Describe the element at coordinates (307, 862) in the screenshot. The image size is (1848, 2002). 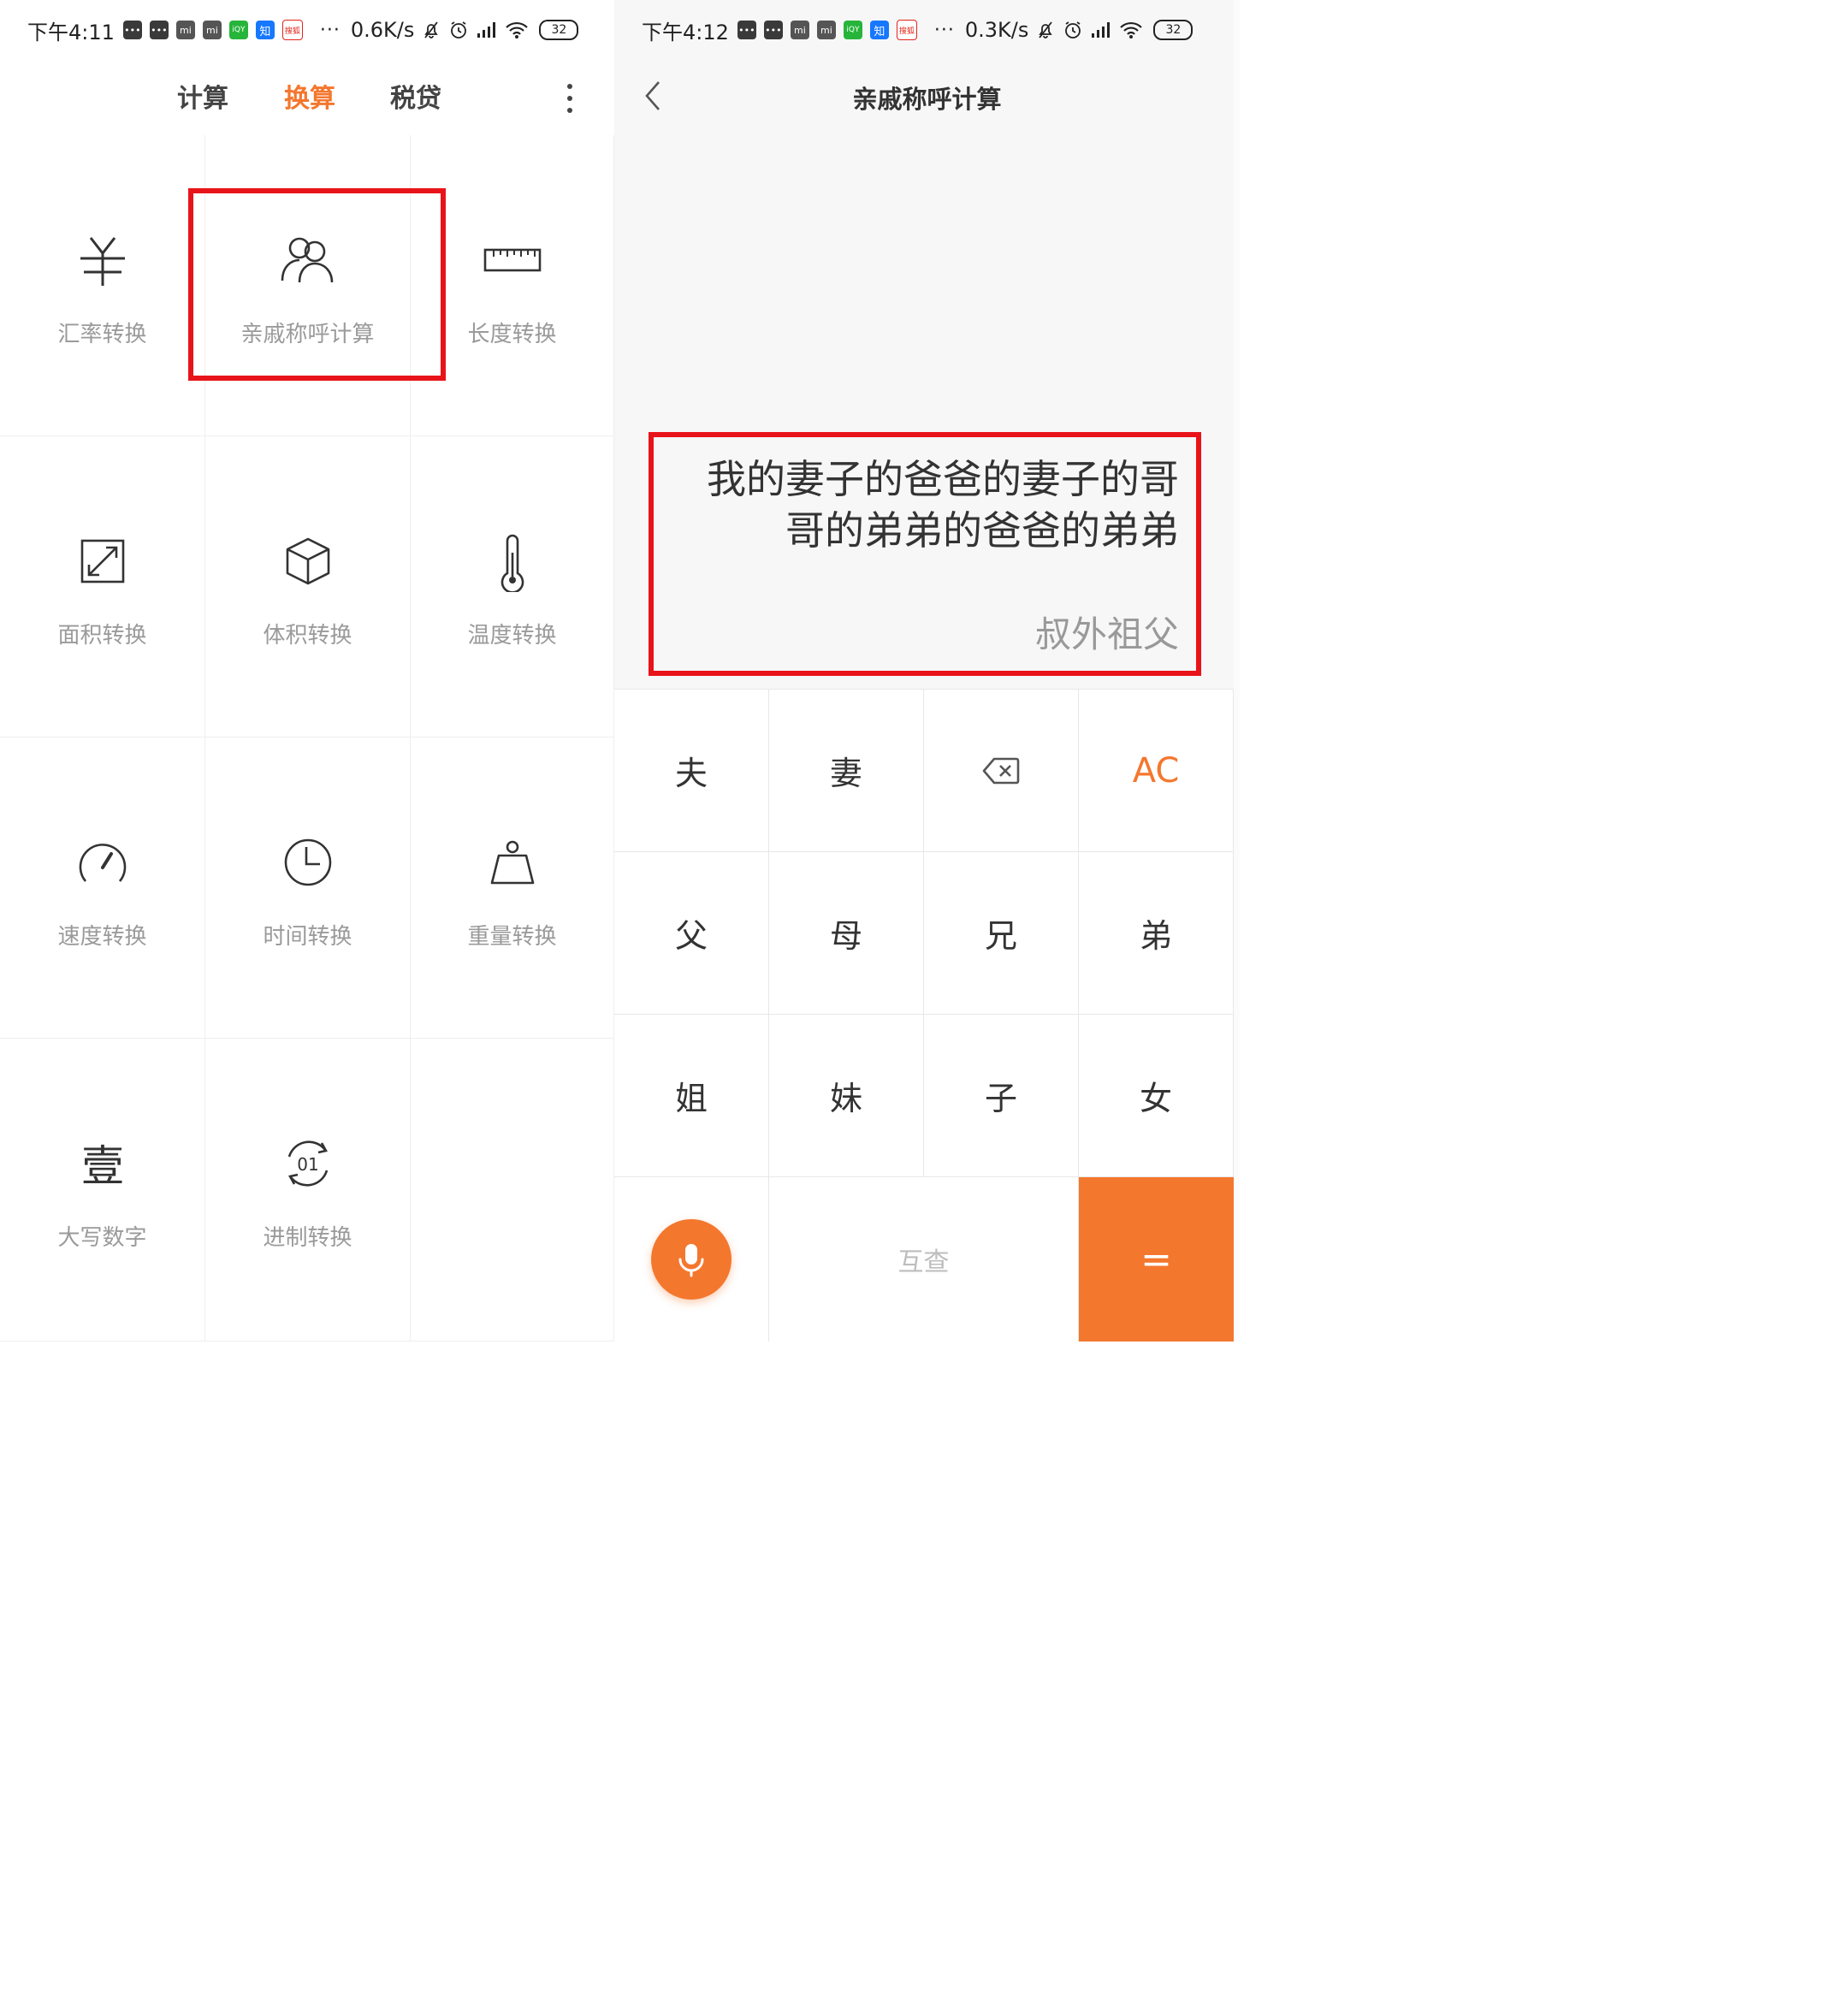
I see `clock-icon` at that location.